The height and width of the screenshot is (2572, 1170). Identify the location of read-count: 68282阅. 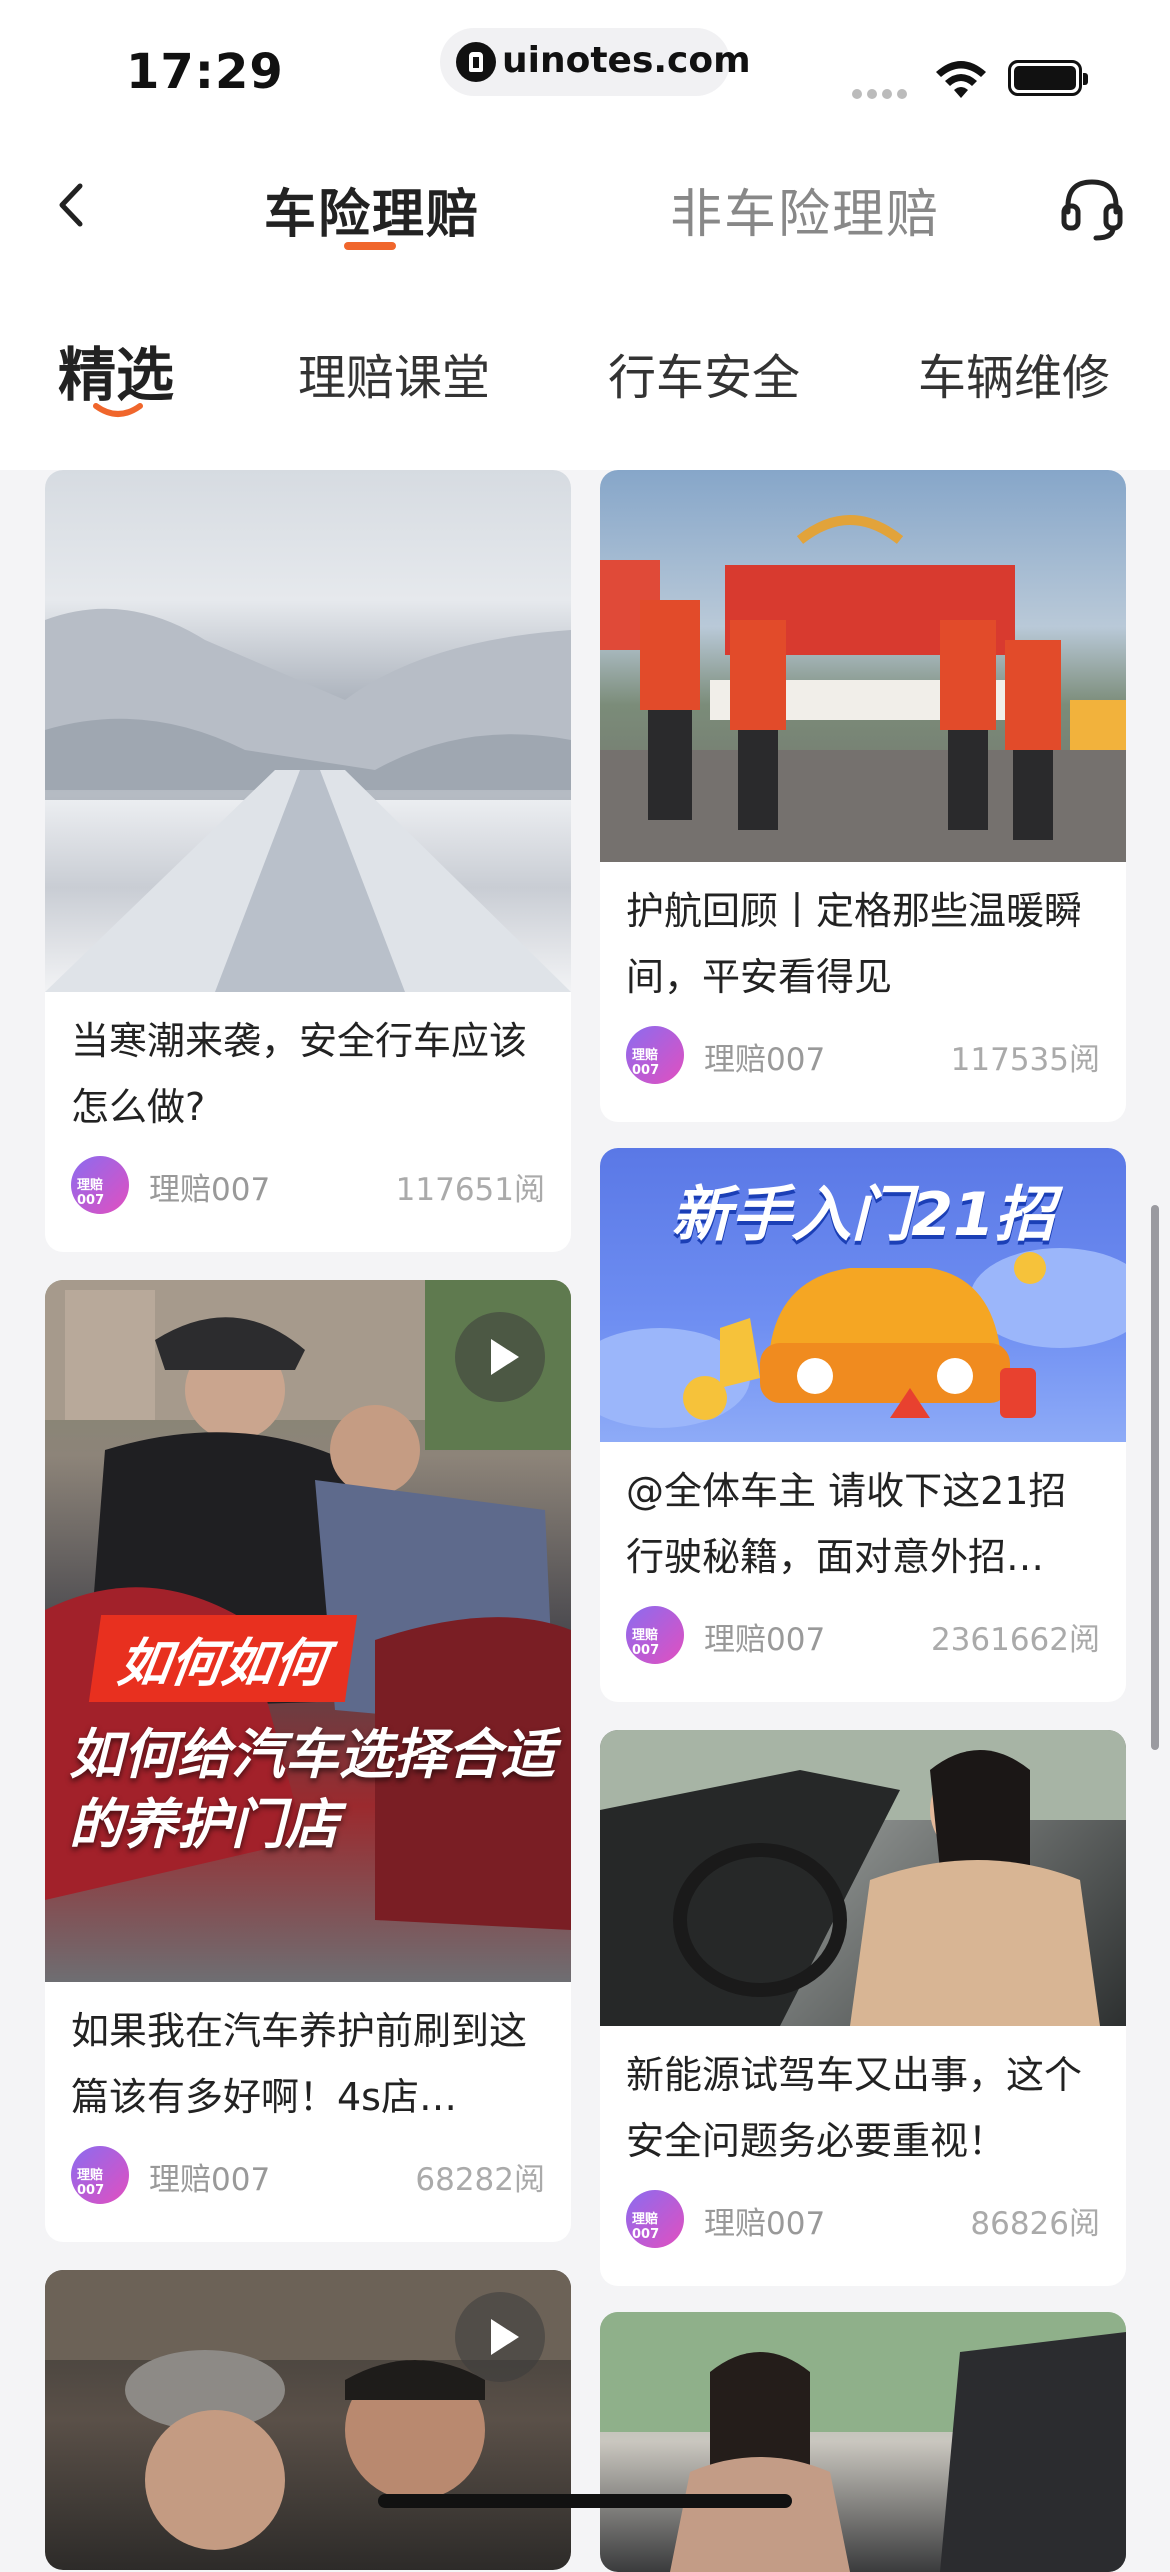
(480, 2180).